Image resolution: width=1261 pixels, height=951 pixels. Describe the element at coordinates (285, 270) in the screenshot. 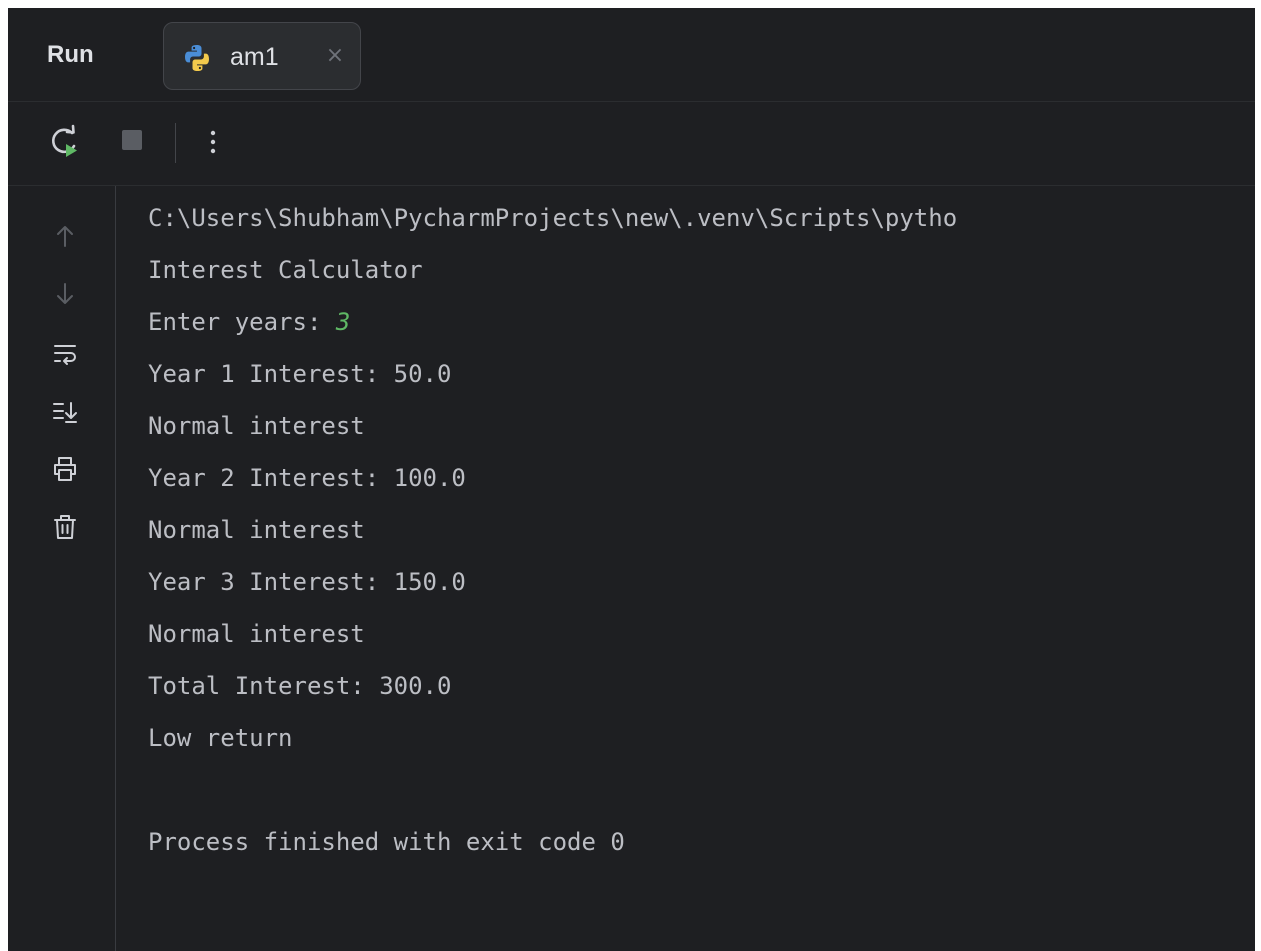

I see `console-line-title: Interest Calculator` at that location.